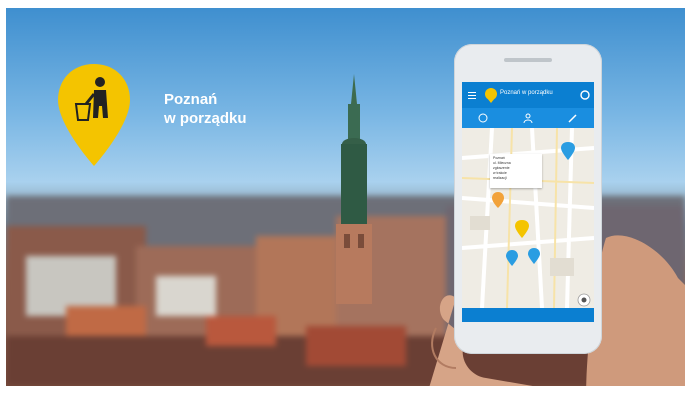  Describe the element at coordinates (94, 115) in the screenshot. I see `trash-person-icon` at that location.